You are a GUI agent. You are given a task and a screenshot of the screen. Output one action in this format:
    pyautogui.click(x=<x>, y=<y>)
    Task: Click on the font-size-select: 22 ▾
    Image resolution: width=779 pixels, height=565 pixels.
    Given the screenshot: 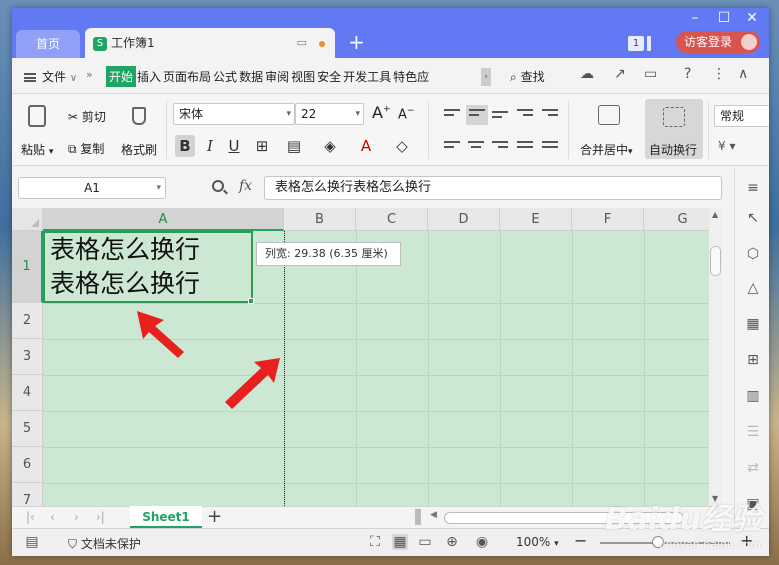 What is the action you would take?
    pyautogui.click(x=329, y=114)
    